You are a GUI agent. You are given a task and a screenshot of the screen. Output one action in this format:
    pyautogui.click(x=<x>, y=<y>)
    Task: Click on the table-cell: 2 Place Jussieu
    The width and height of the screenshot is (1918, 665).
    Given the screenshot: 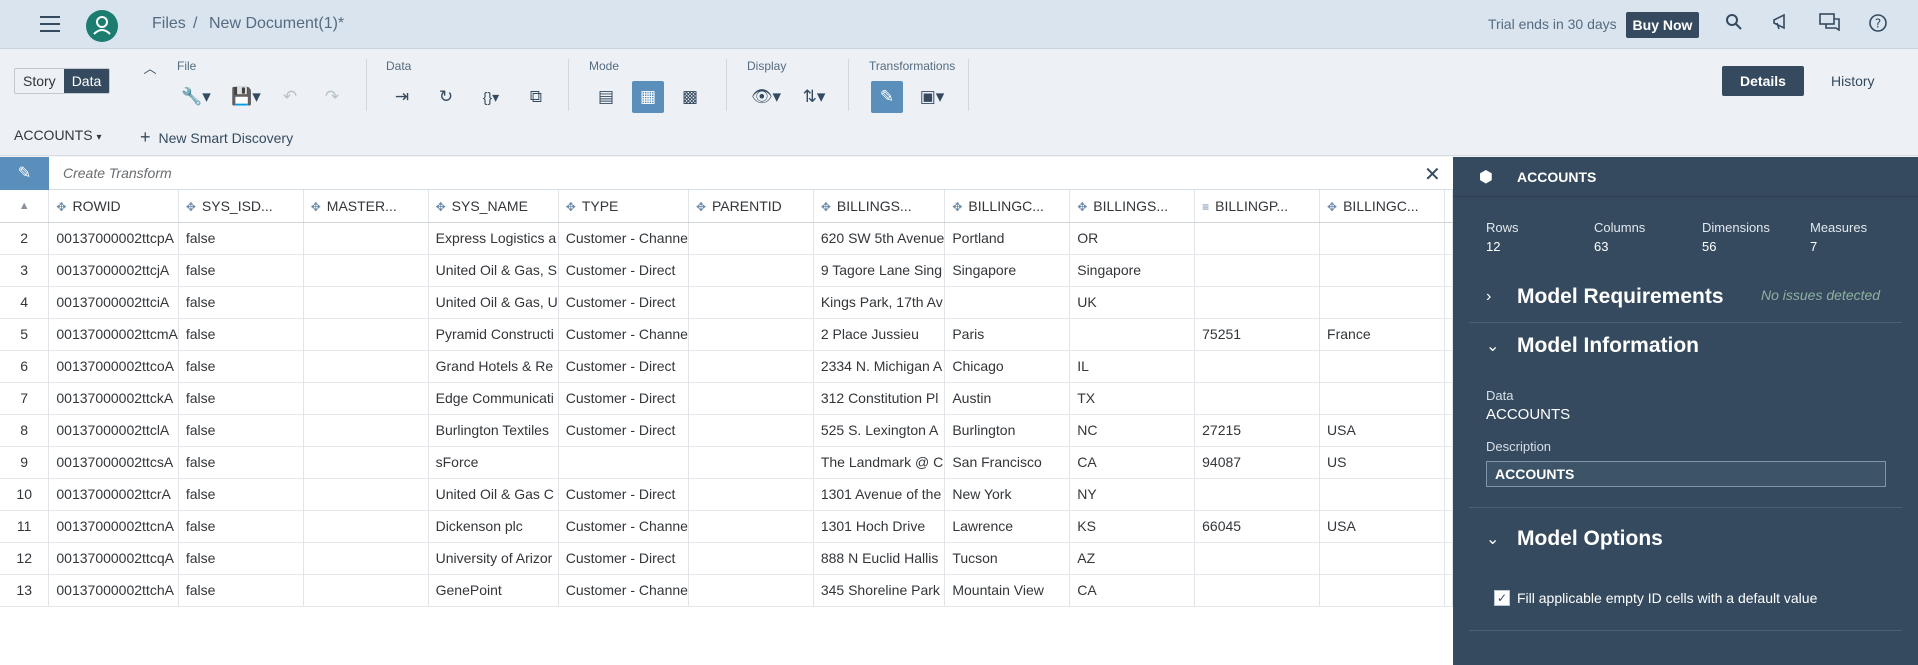 What is the action you would take?
    pyautogui.click(x=879, y=334)
    